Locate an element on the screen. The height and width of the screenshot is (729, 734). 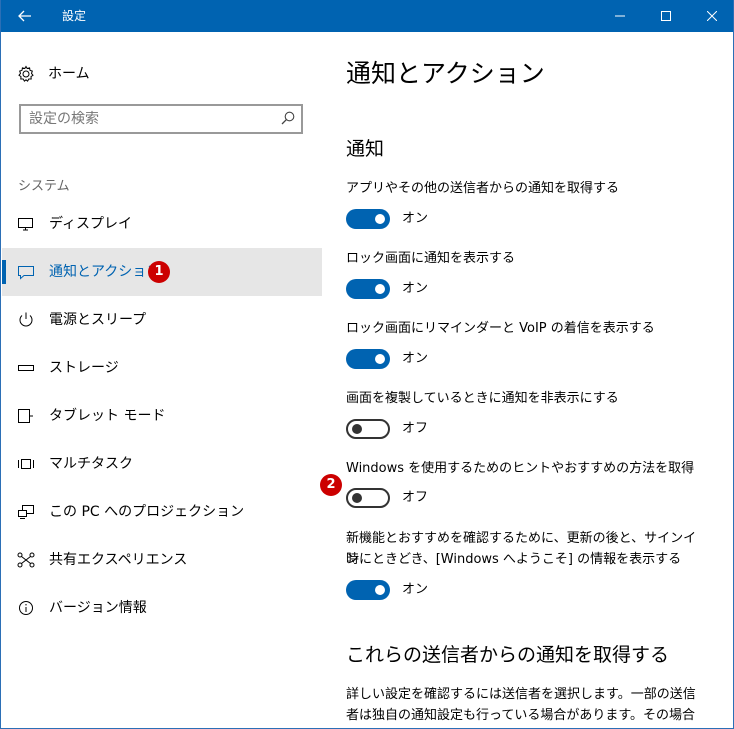
senders-heading: これらの送信者からの通知を取得する is located at coordinates (508, 655).